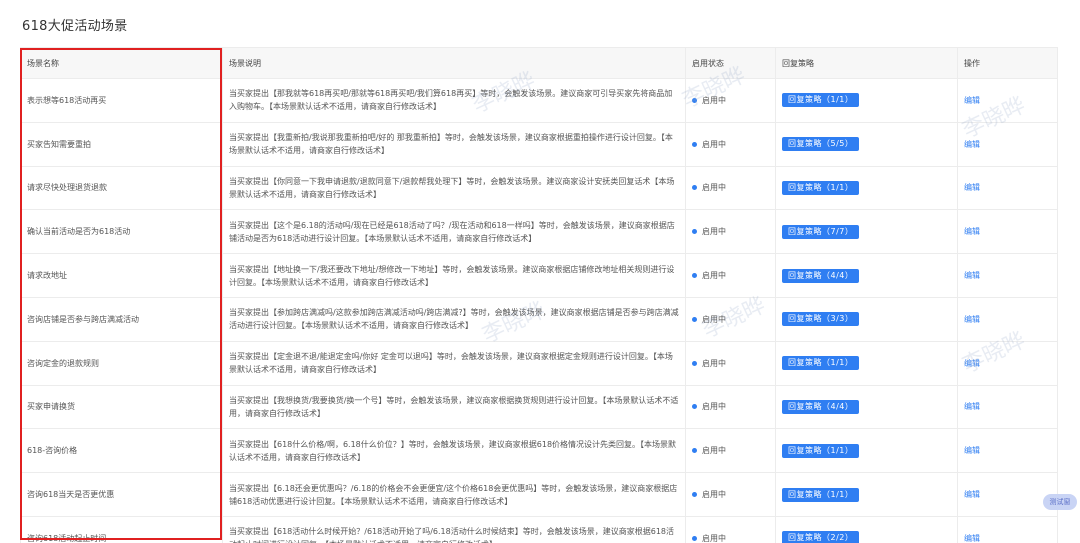  What do you see at coordinates (121, 529) in the screenshot?
I see `scene-name: 咨询618活动起止时间` at bounding box center [121, 529].